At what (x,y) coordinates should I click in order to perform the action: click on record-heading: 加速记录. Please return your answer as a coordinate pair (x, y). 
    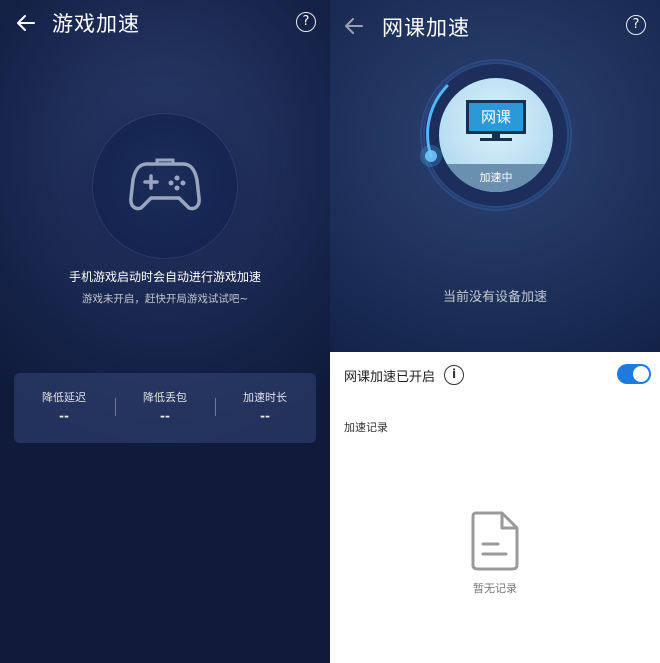
    Looking at the image, I should click on (366, 427).